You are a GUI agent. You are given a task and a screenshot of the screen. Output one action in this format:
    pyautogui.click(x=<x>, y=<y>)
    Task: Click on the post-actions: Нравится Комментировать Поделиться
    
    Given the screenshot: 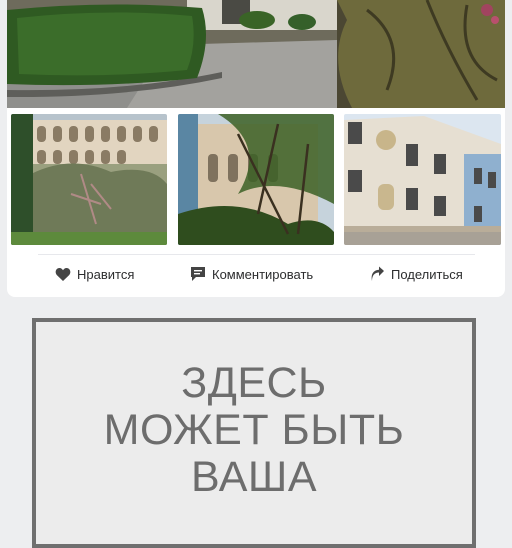 What is the action you would take?
    pyautogui.click(x=256, y=274)
    